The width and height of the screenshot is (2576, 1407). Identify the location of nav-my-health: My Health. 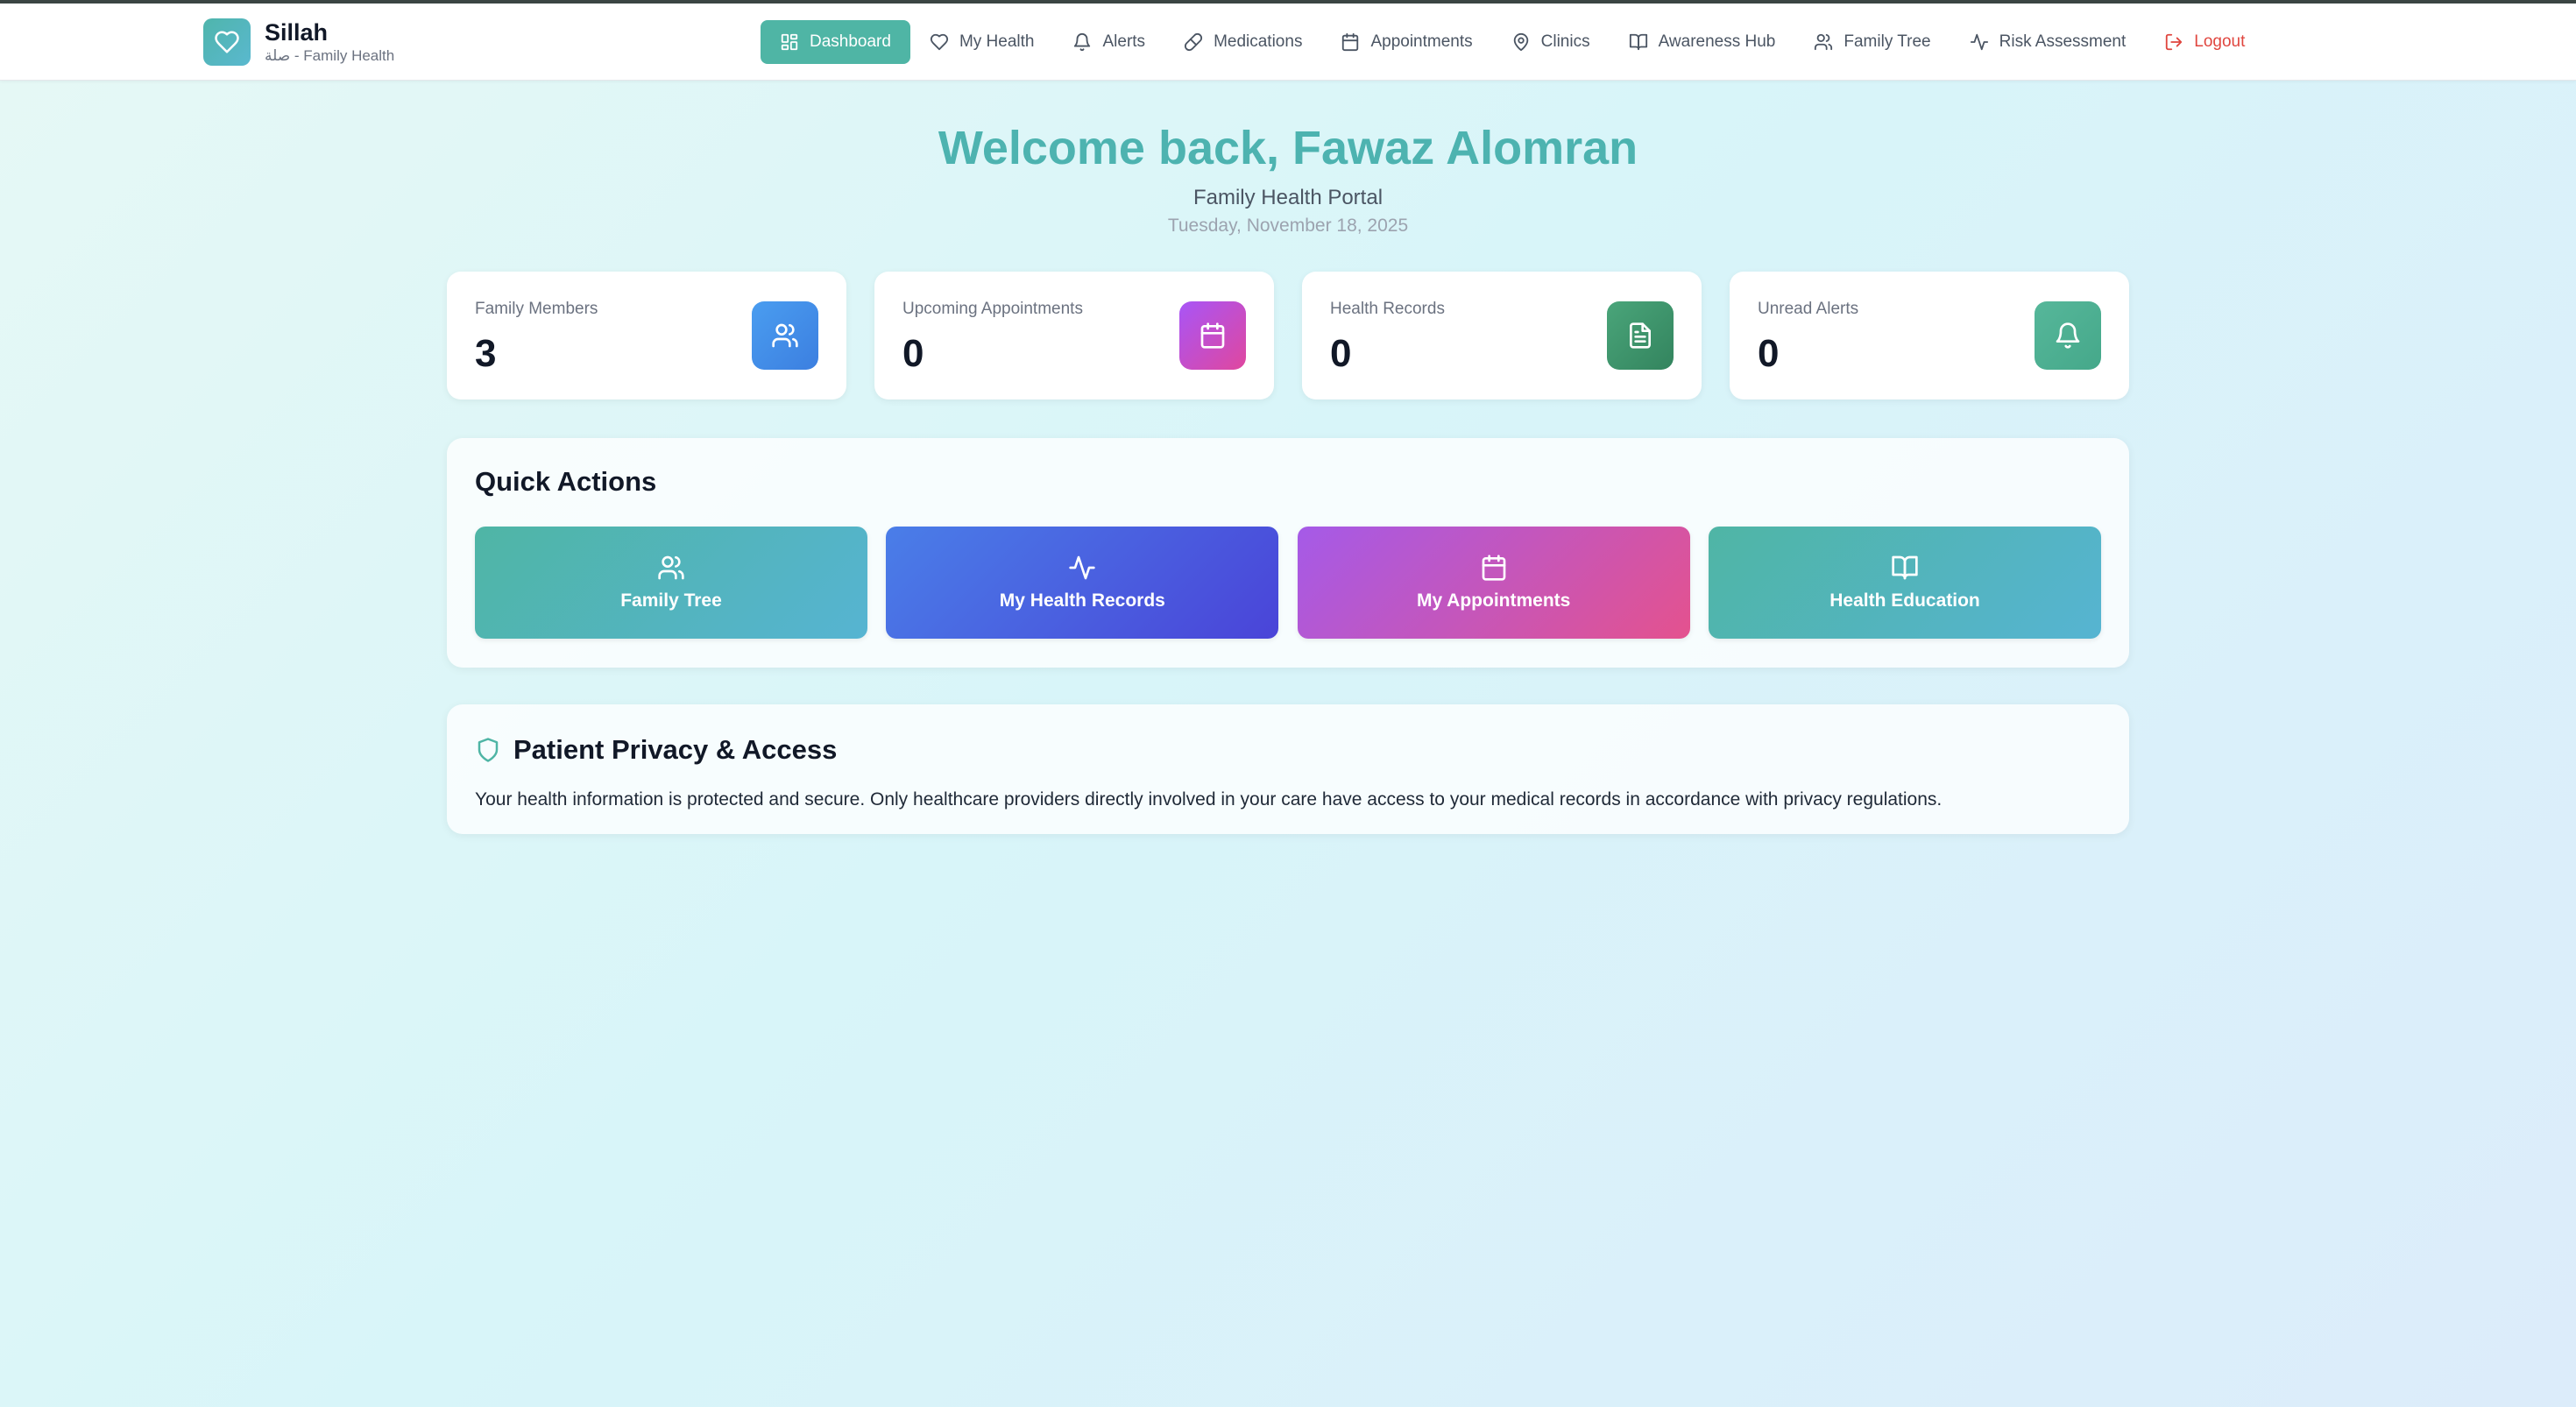
(982, 42).